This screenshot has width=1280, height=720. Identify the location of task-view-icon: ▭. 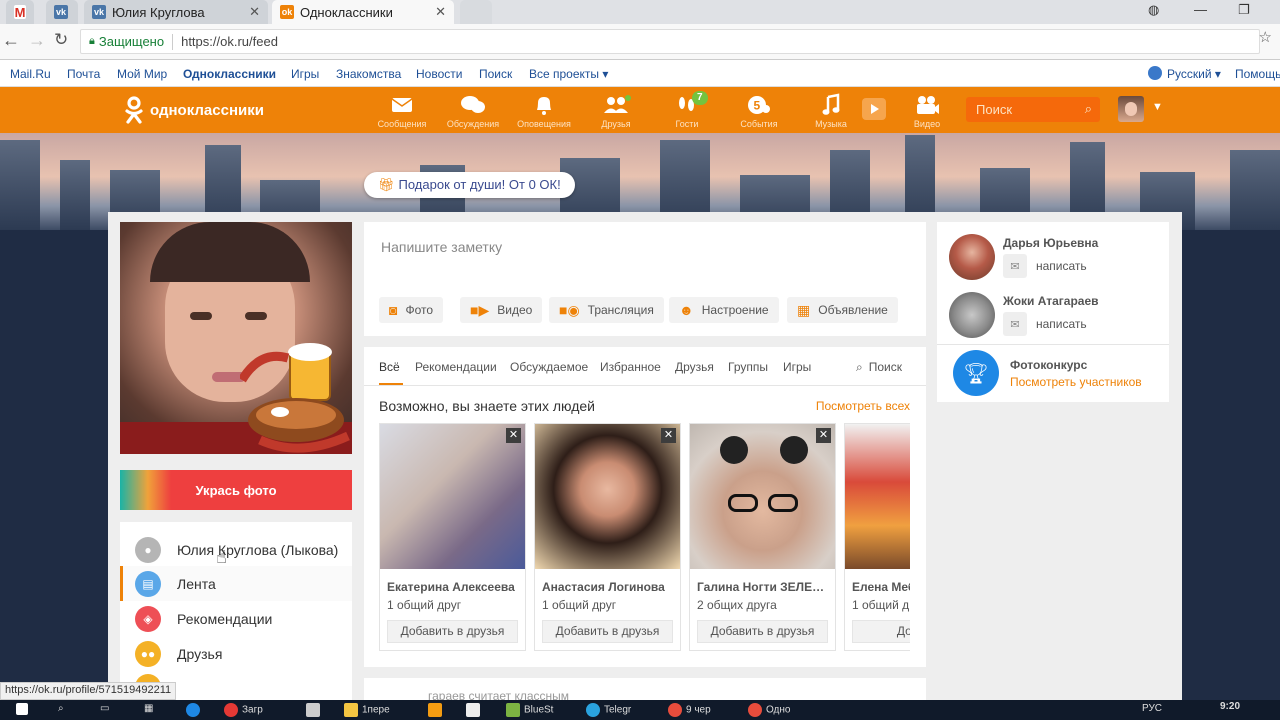
(104, 711).